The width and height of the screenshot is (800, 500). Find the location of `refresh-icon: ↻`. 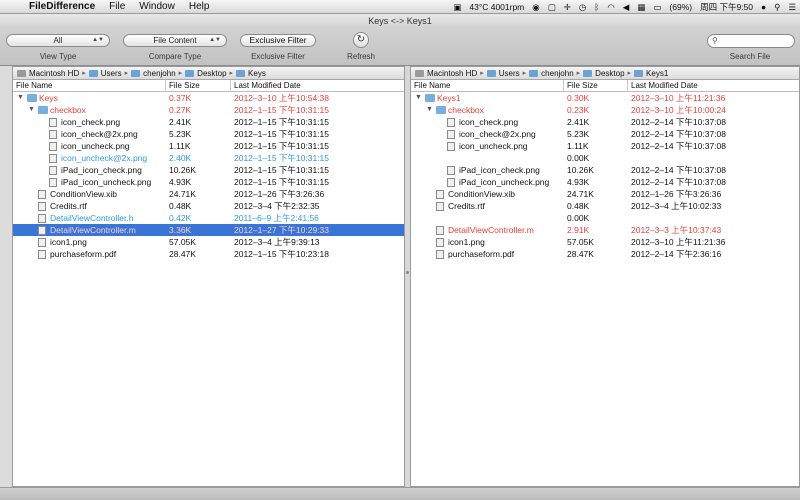

refresh-icon: ↻ is located at coordinates (361, 39).